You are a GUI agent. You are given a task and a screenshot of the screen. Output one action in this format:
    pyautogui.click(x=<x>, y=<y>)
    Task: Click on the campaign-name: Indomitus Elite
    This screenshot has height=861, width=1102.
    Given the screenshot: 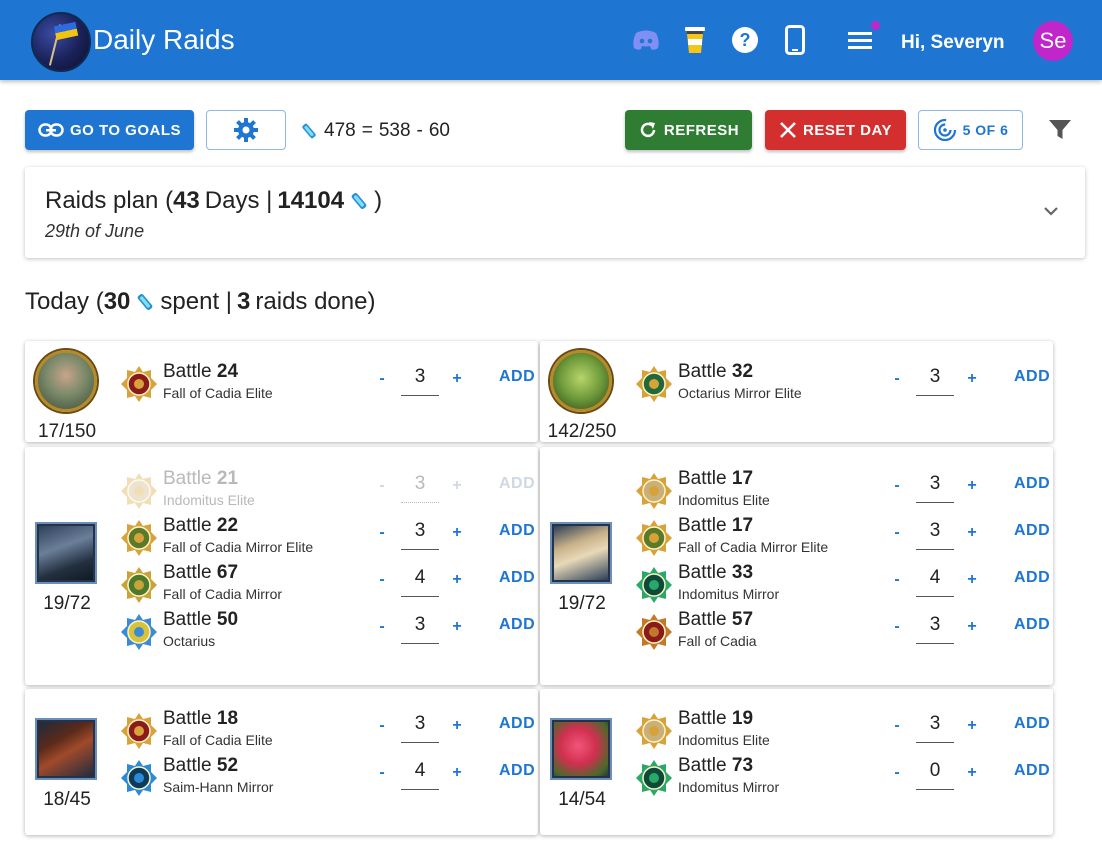 What is the action you would take?
    pyautogui.click(x=209, y=500)
    